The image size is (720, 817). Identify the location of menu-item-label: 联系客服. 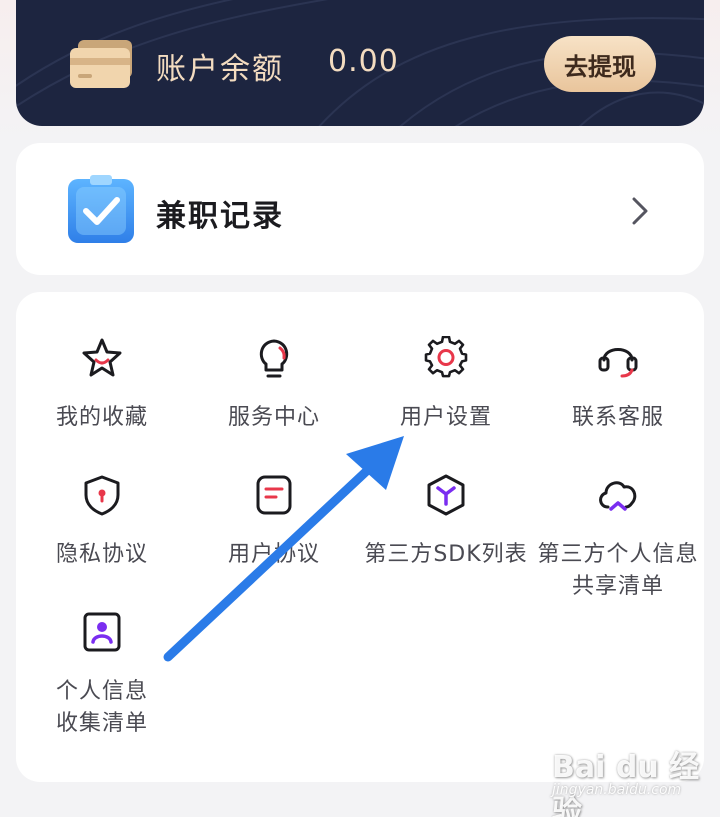
(617, 417).